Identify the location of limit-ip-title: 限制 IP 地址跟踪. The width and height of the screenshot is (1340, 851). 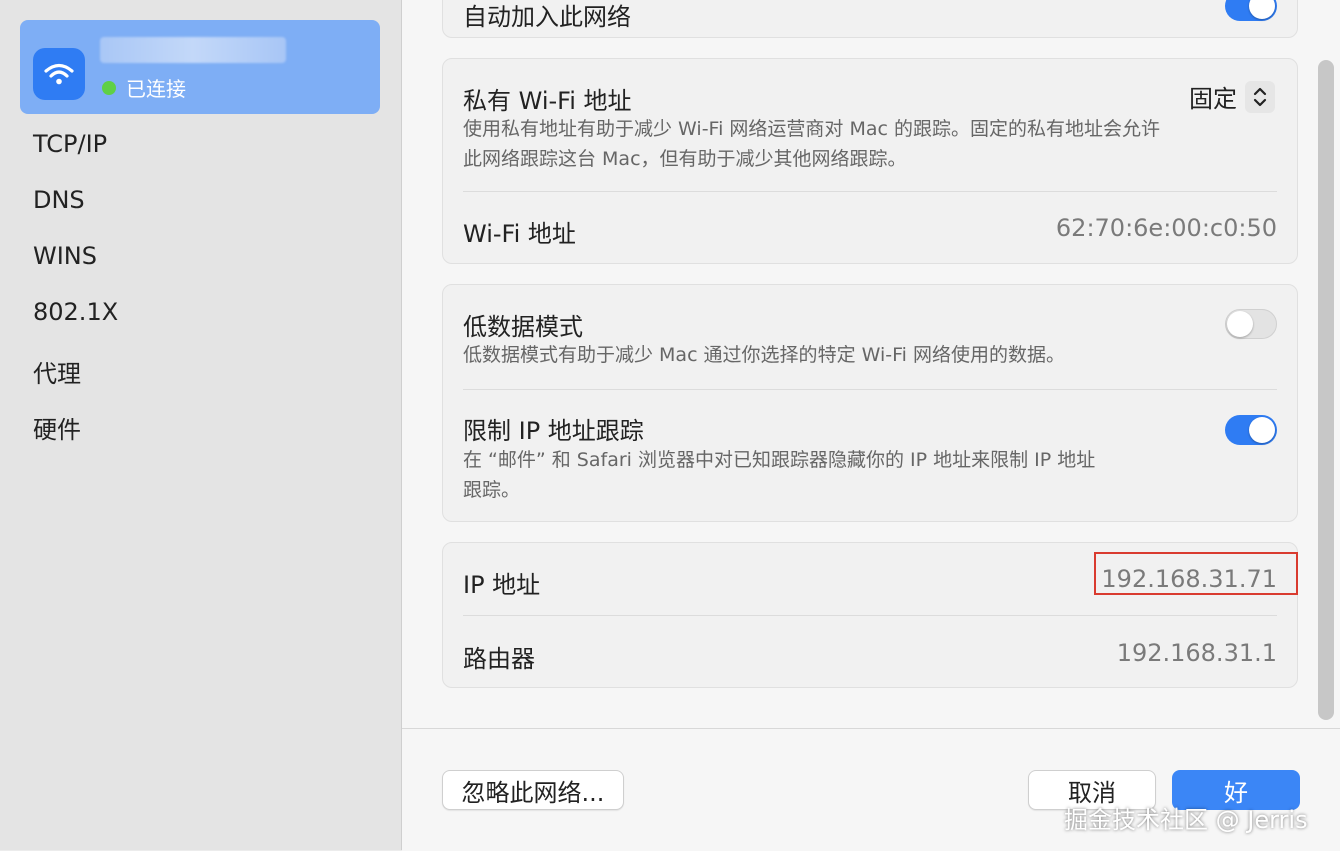
(553, 431).